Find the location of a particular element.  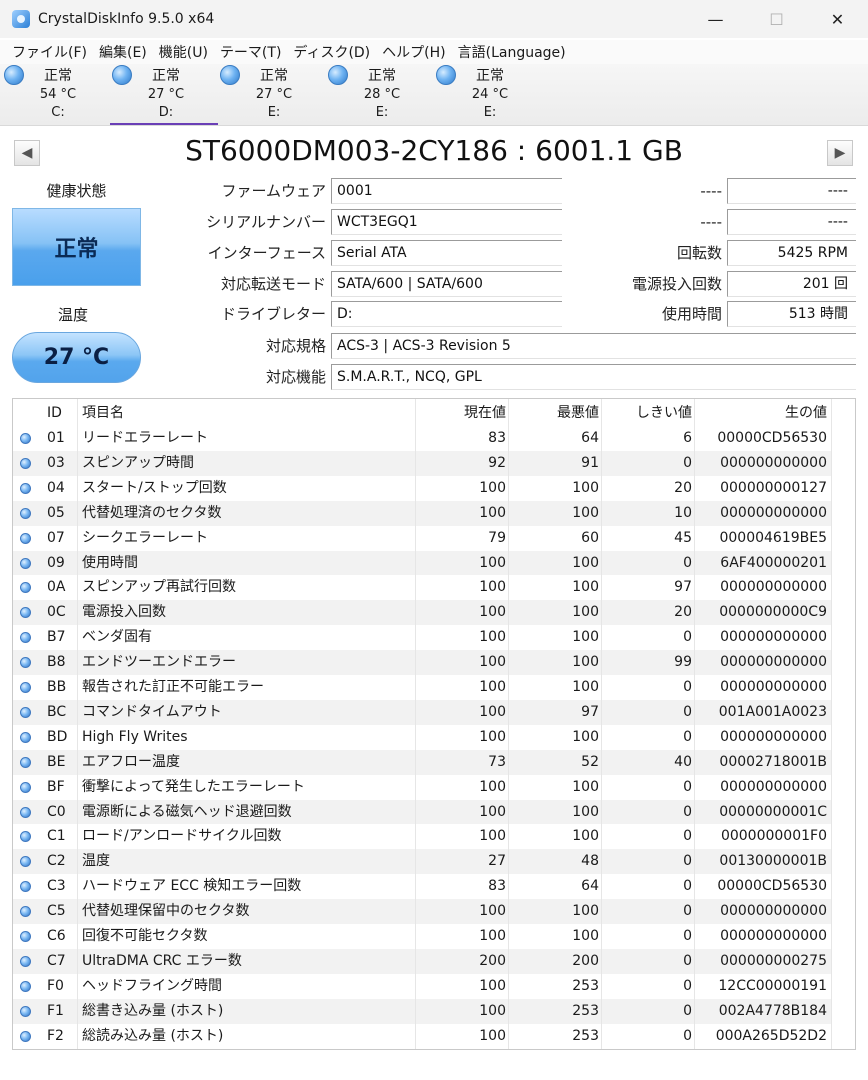

table-row: BB 報告された訂正不可能エラー 100 100 0 000000000000 is located at coordinates (422, 687).